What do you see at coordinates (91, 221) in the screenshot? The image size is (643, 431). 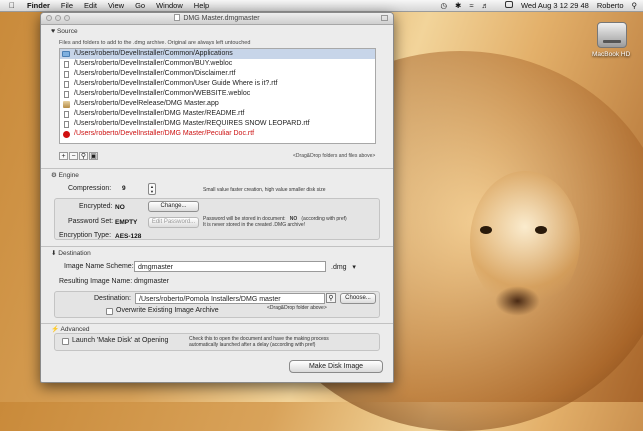 I see `password-label: Password Set:` at bounding box center [91, 221].